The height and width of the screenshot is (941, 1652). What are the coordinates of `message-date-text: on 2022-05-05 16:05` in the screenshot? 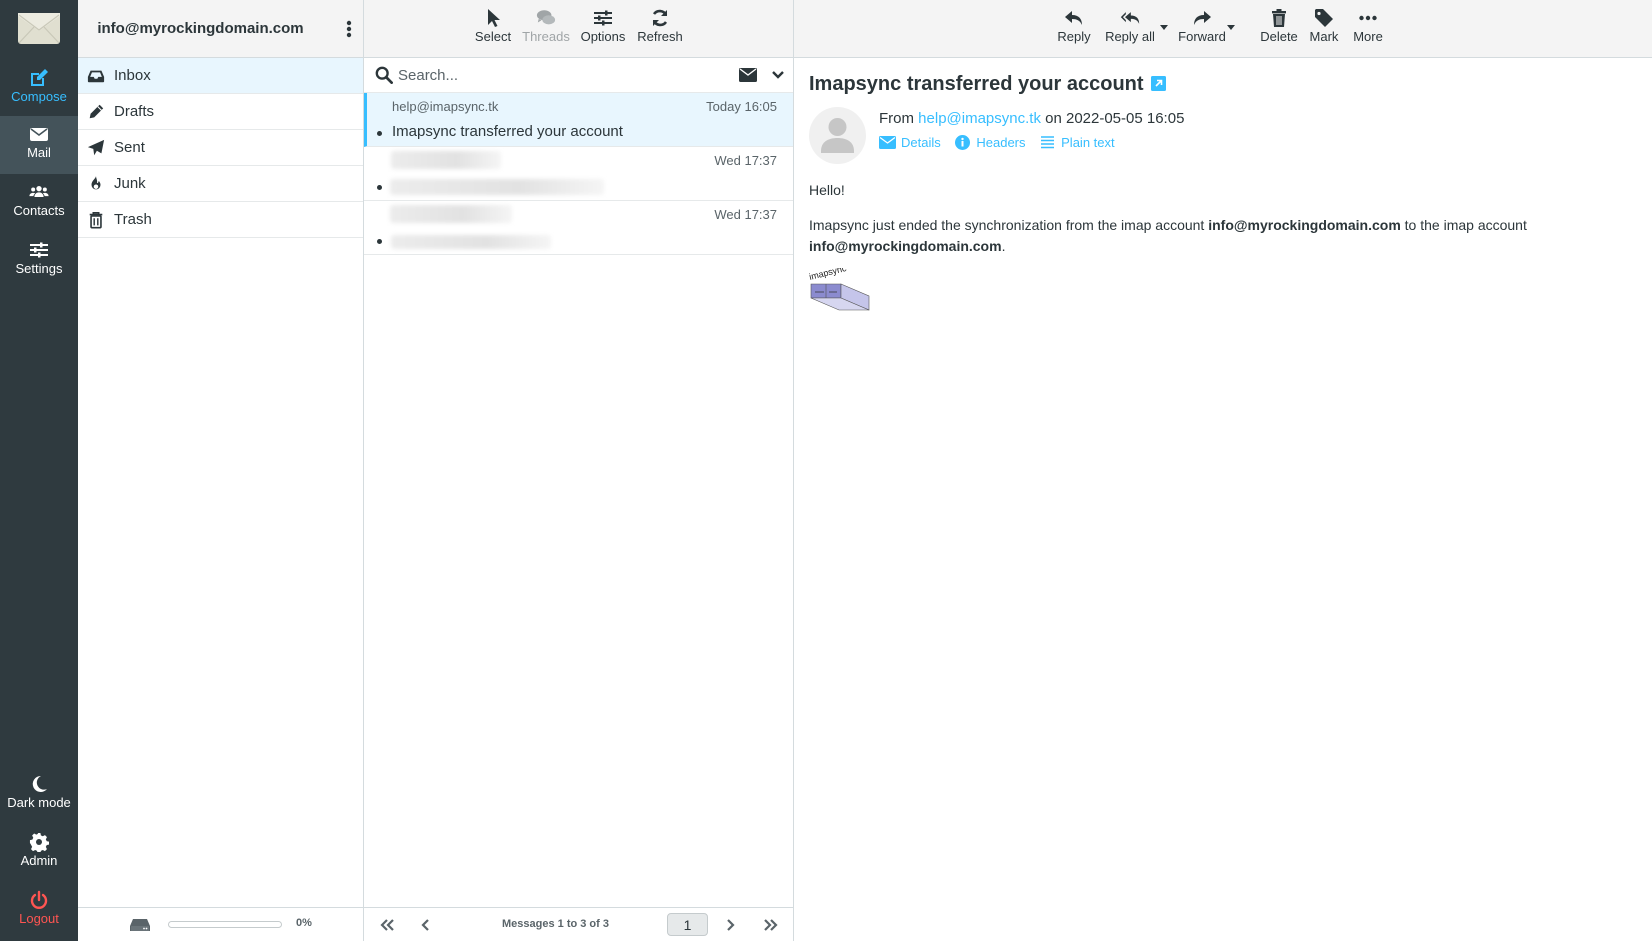 It's located at (1115, 118).